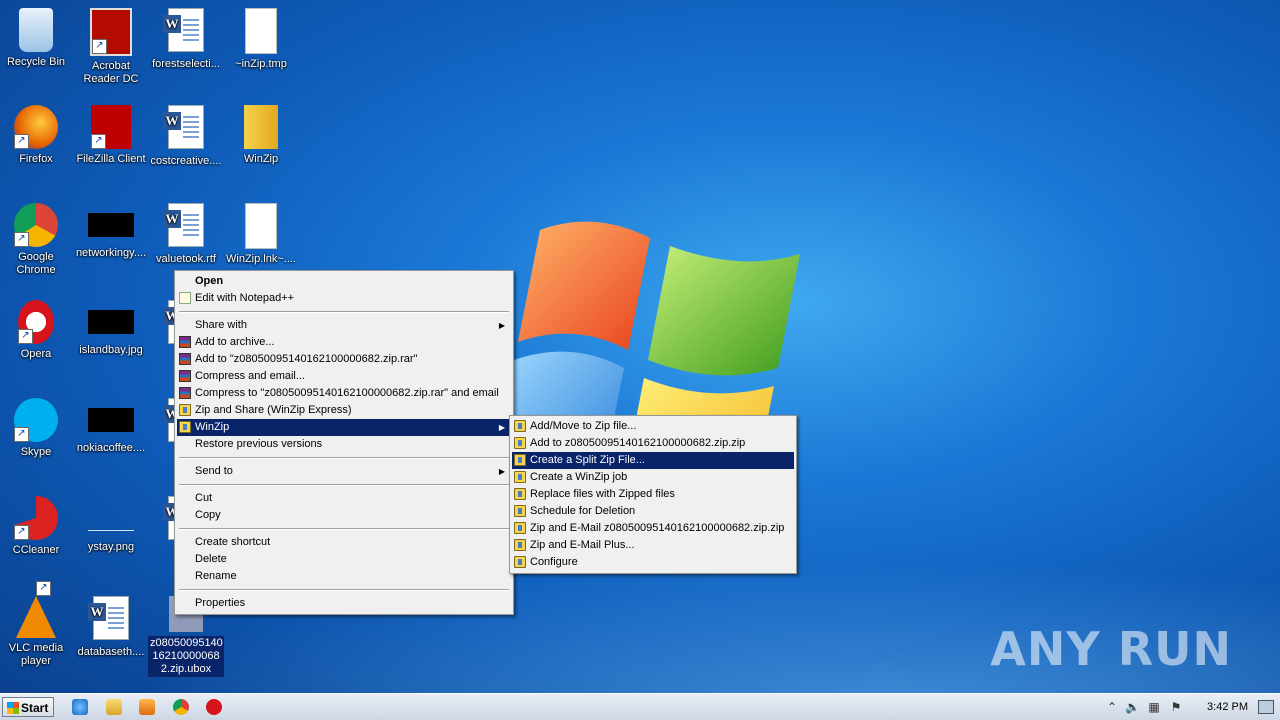 The height and width of the screenshot is (720, 1280). Describe the element at coordinates (1266, 707) in the screenshot. I see `show-desktop-button` at that location.